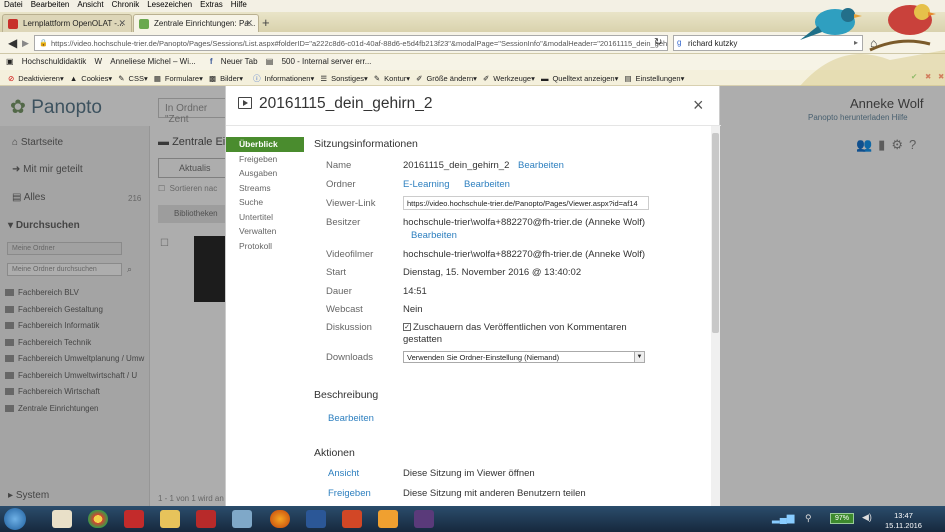 The width and height of the screenshot is (945, 532). What do you see at coordinates (265, 217) in the screenshot?
I see `tab-captions: Untertitel` at bounding box center [265, 217].